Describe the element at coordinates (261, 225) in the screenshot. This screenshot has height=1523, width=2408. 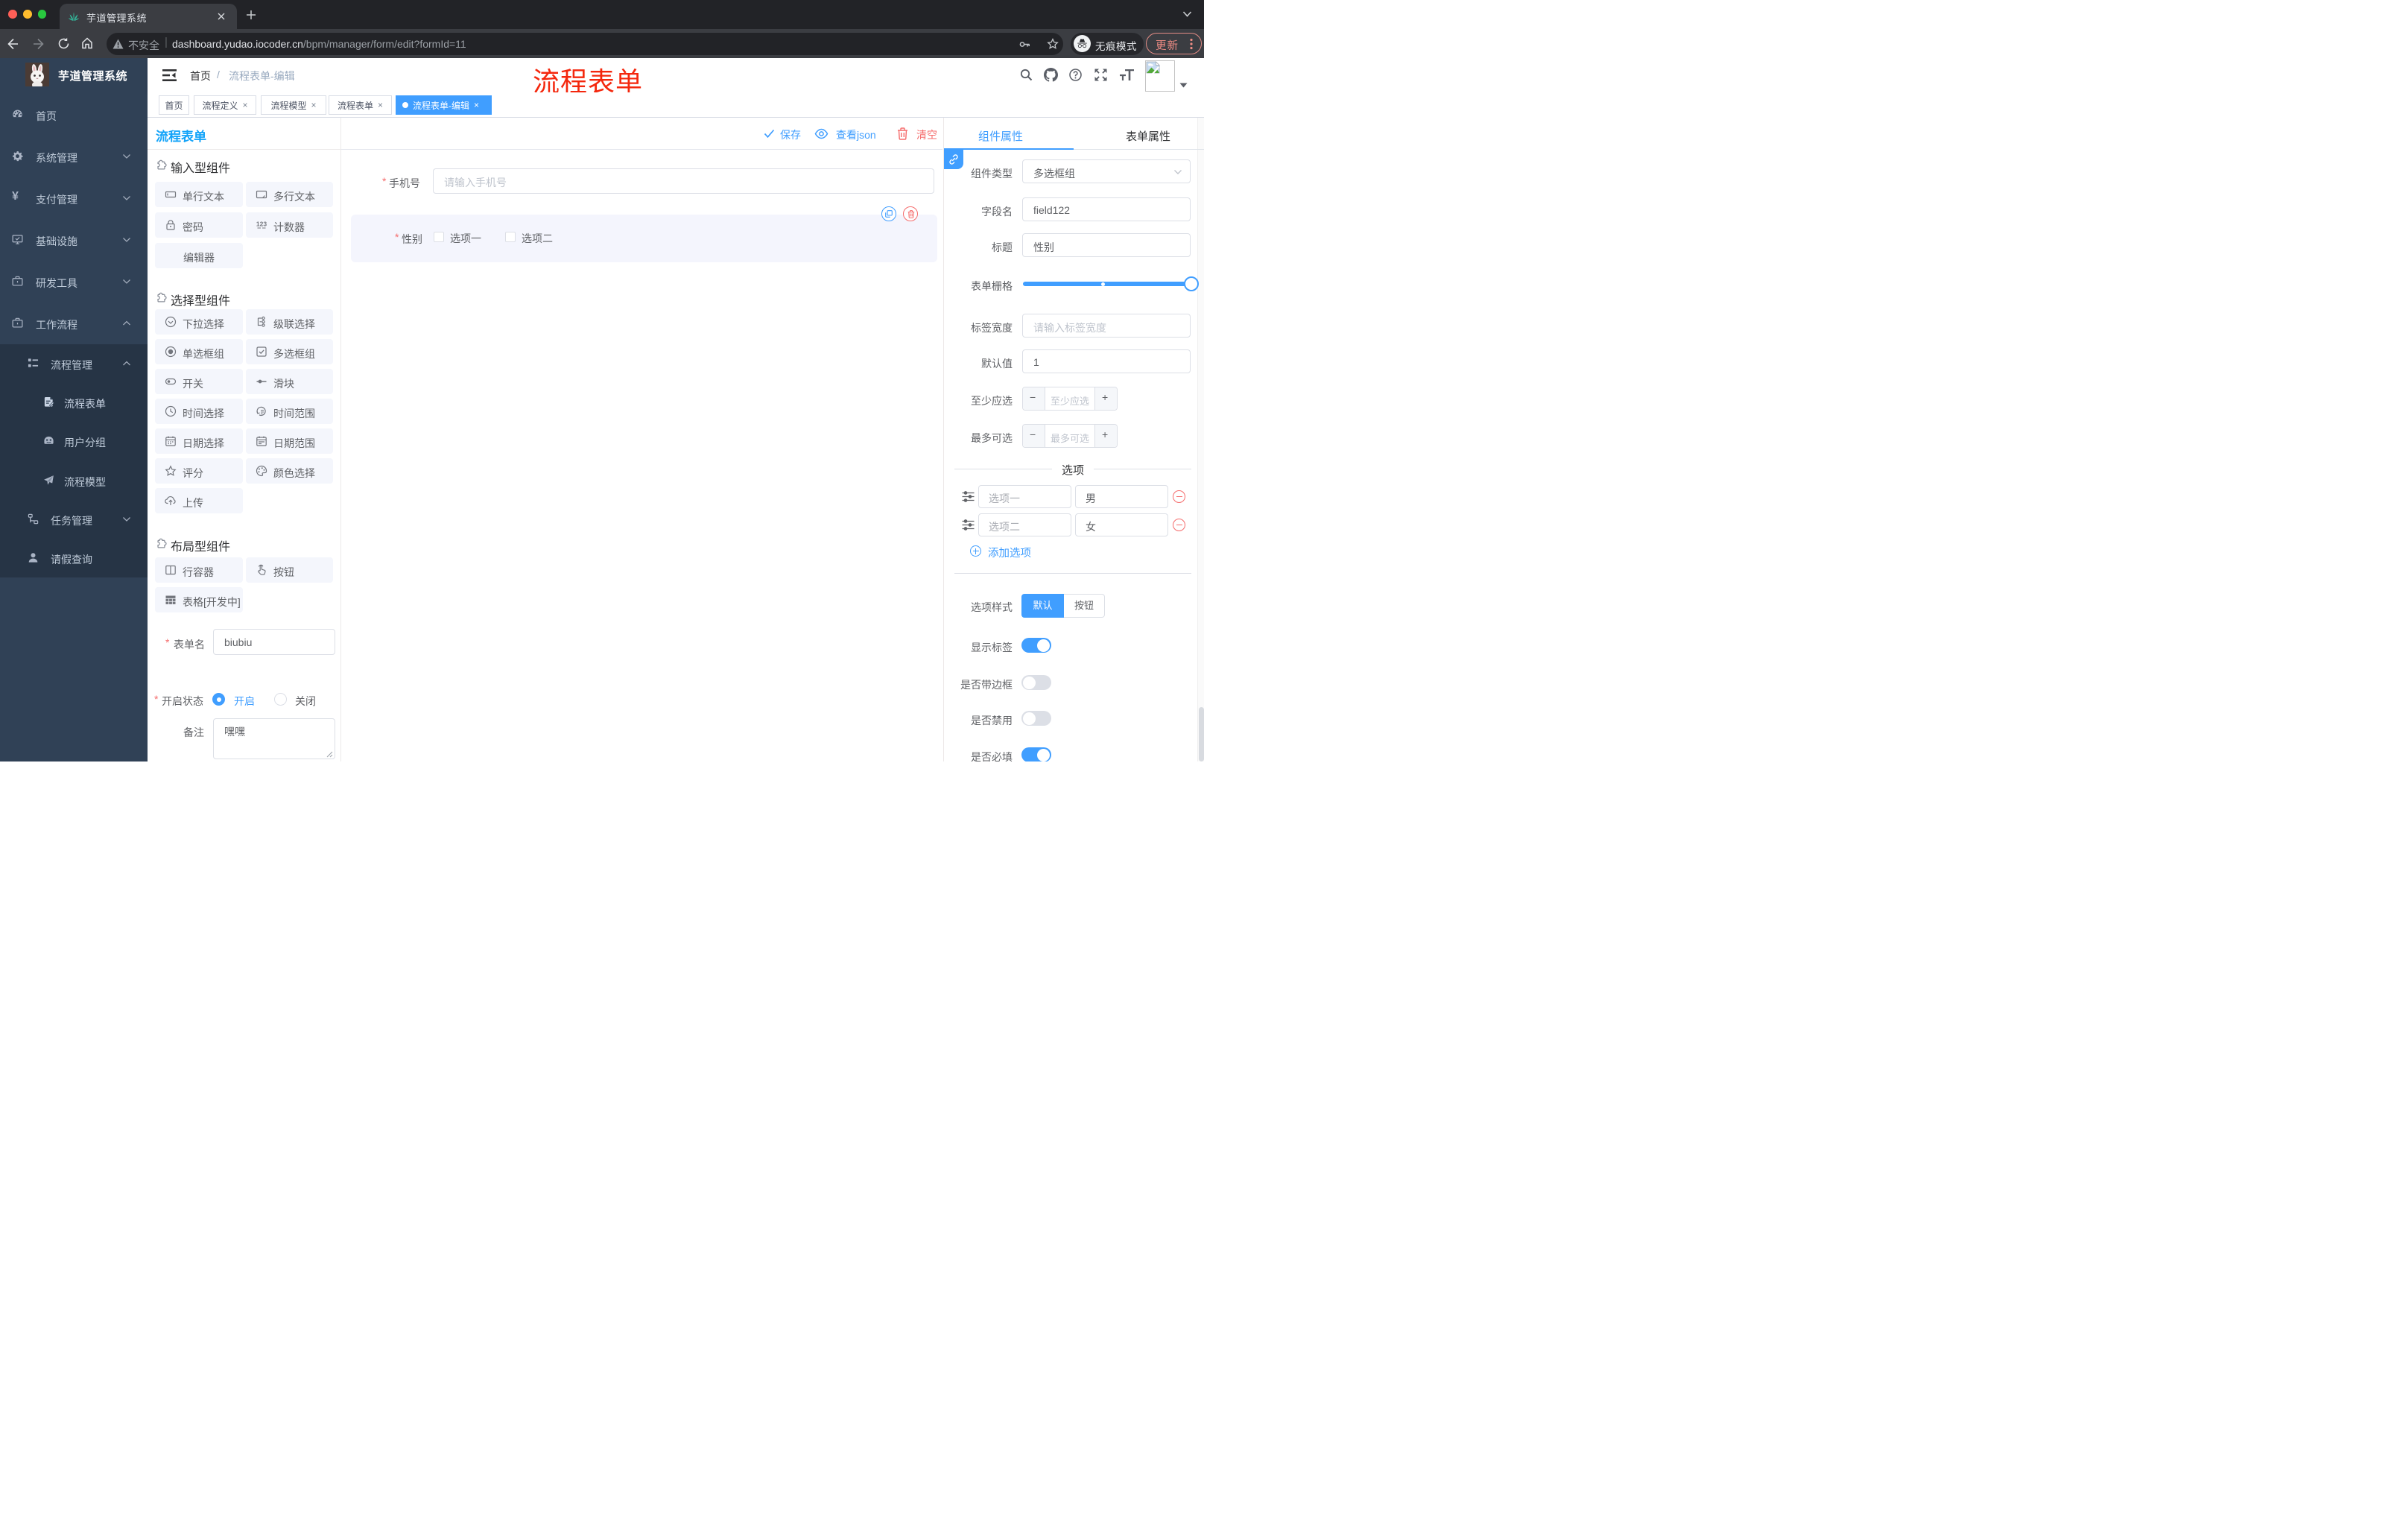
I see `svg-text: 123` at that location.